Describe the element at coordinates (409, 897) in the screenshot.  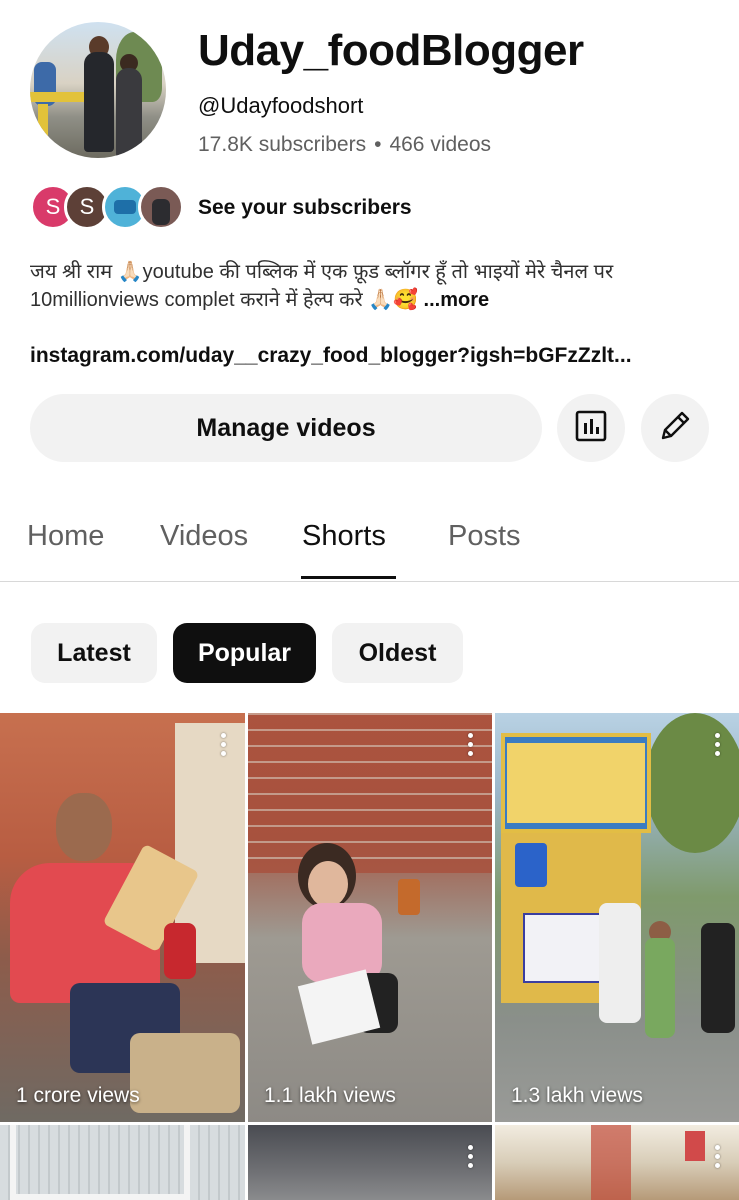
I see `plant-pot` at that location.